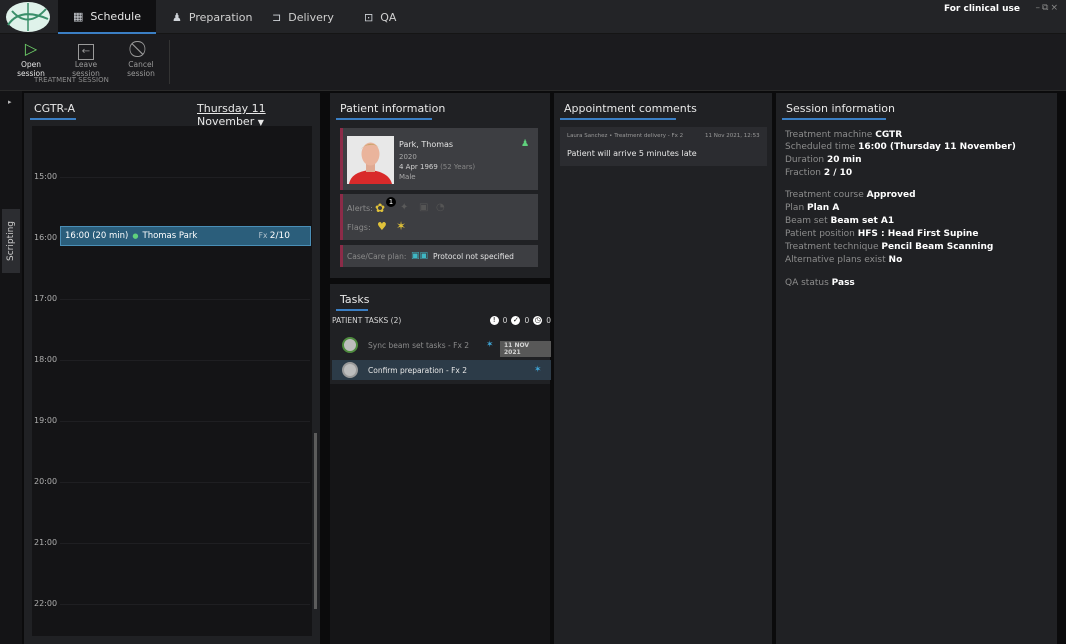 The image size is (1066, 644). I want to click on session-info-row: Plan Plan A, so click(812, 208).